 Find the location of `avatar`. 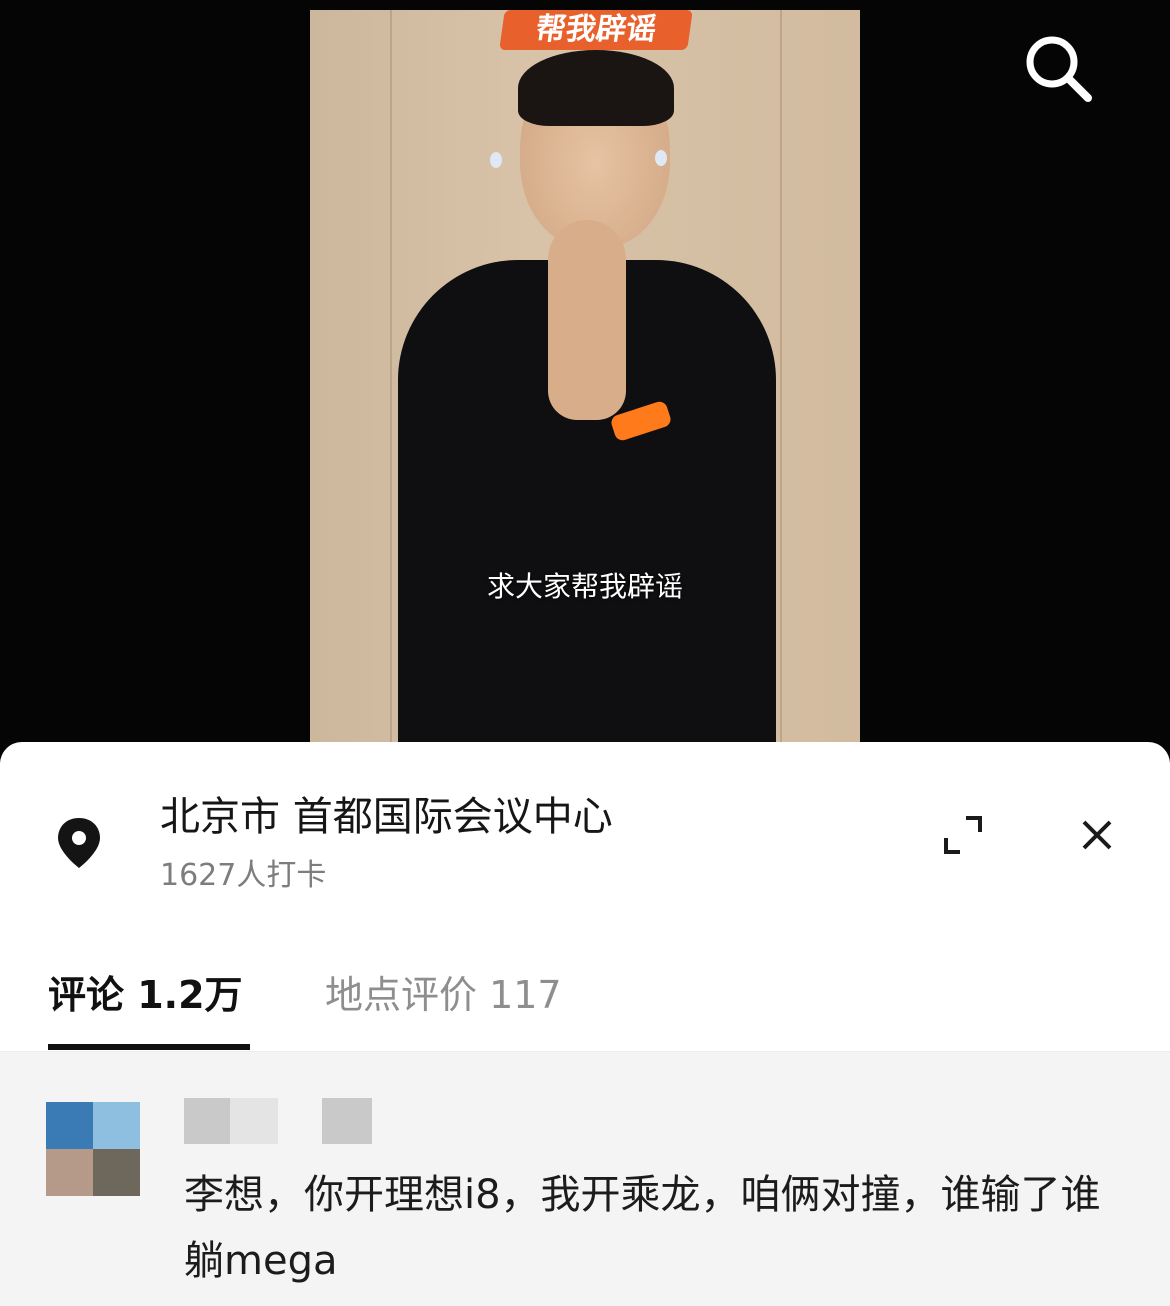

avatar is located at coordinates (93, 1149).